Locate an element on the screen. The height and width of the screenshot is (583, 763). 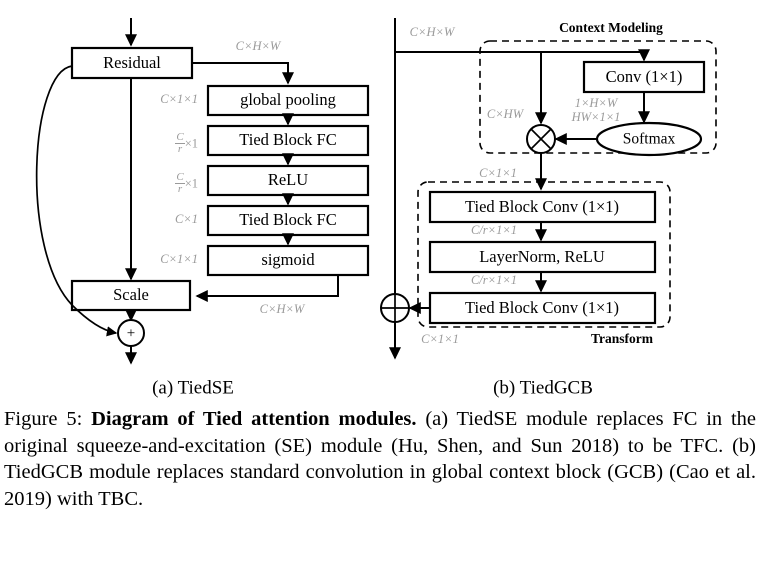
dim-mul-left: C×HW is located at coordinates (506, 114).